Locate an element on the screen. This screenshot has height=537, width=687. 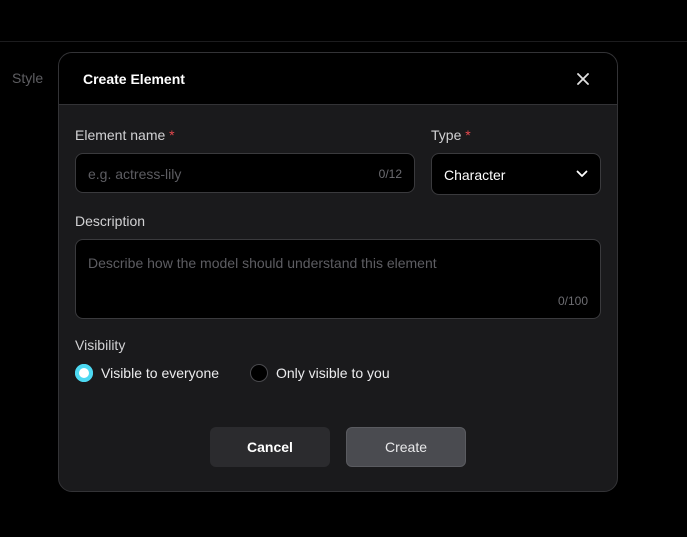
create-button: Create is located at coordinates (406, 447).